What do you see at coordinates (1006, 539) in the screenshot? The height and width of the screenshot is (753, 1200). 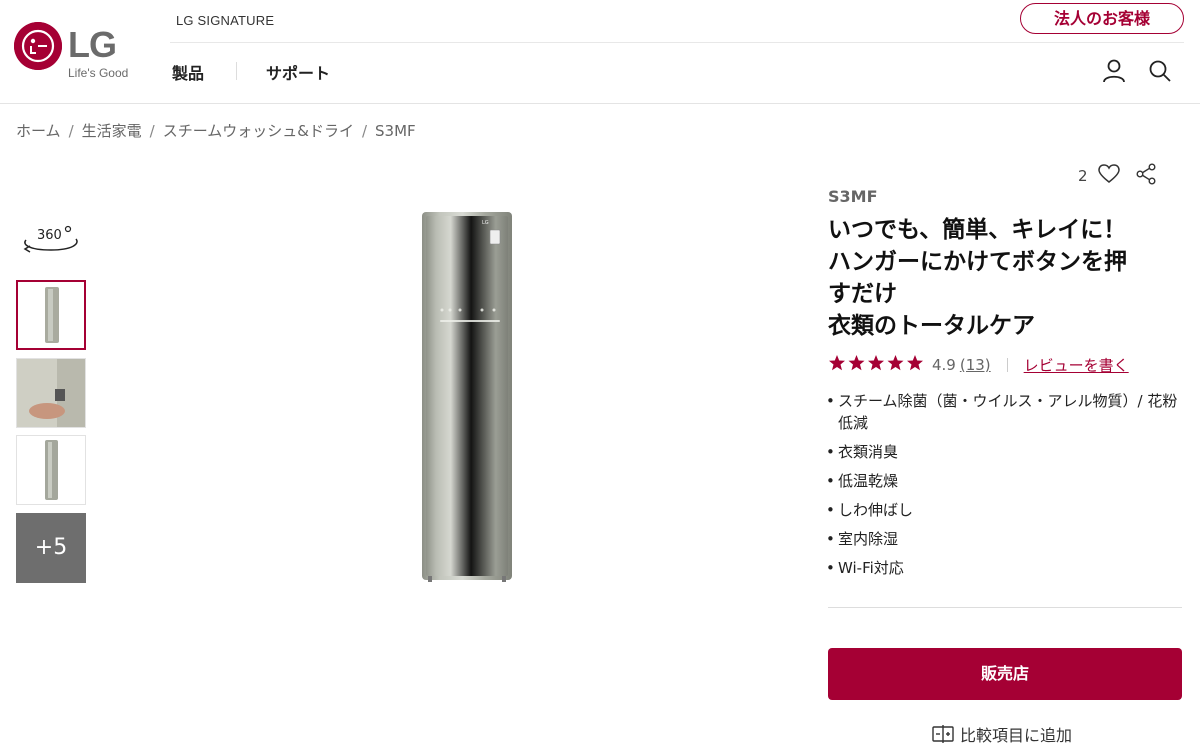 I see `feature-item: 室内除湿` at bounding box center [1006, 539].